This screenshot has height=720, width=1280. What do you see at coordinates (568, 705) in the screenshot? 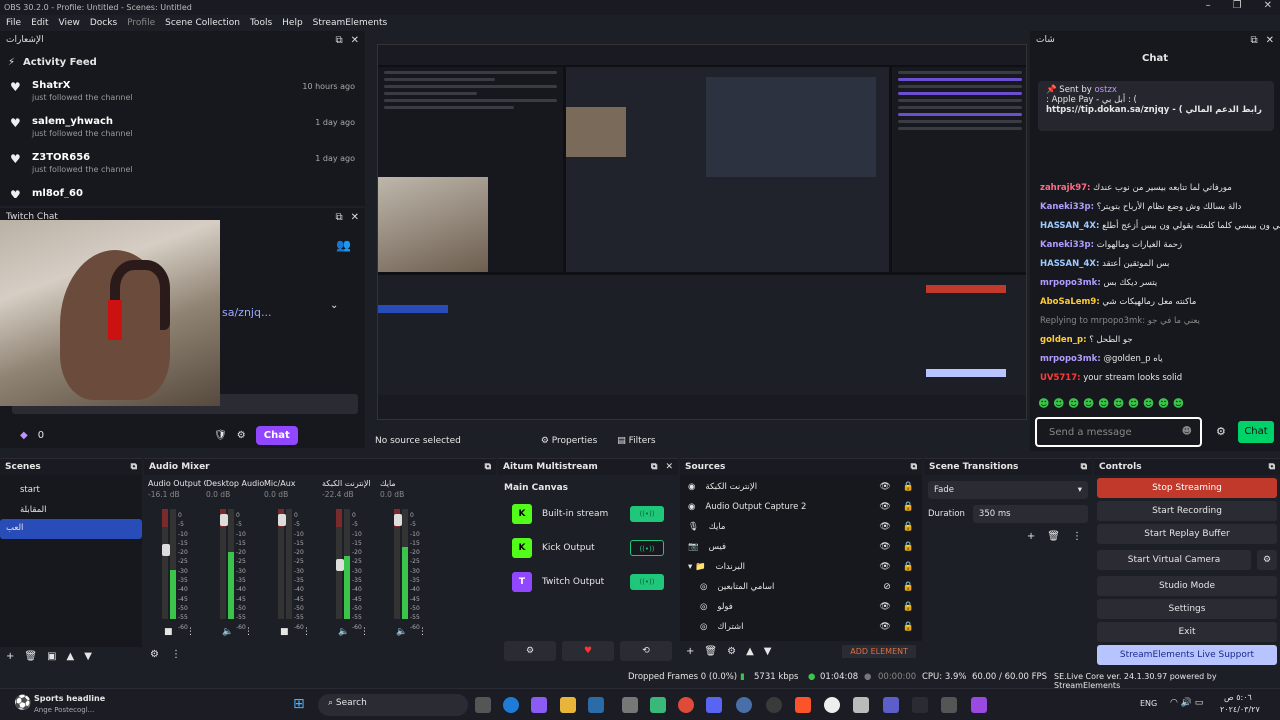
I see `folder-icon` at bounding box center [568, 705].